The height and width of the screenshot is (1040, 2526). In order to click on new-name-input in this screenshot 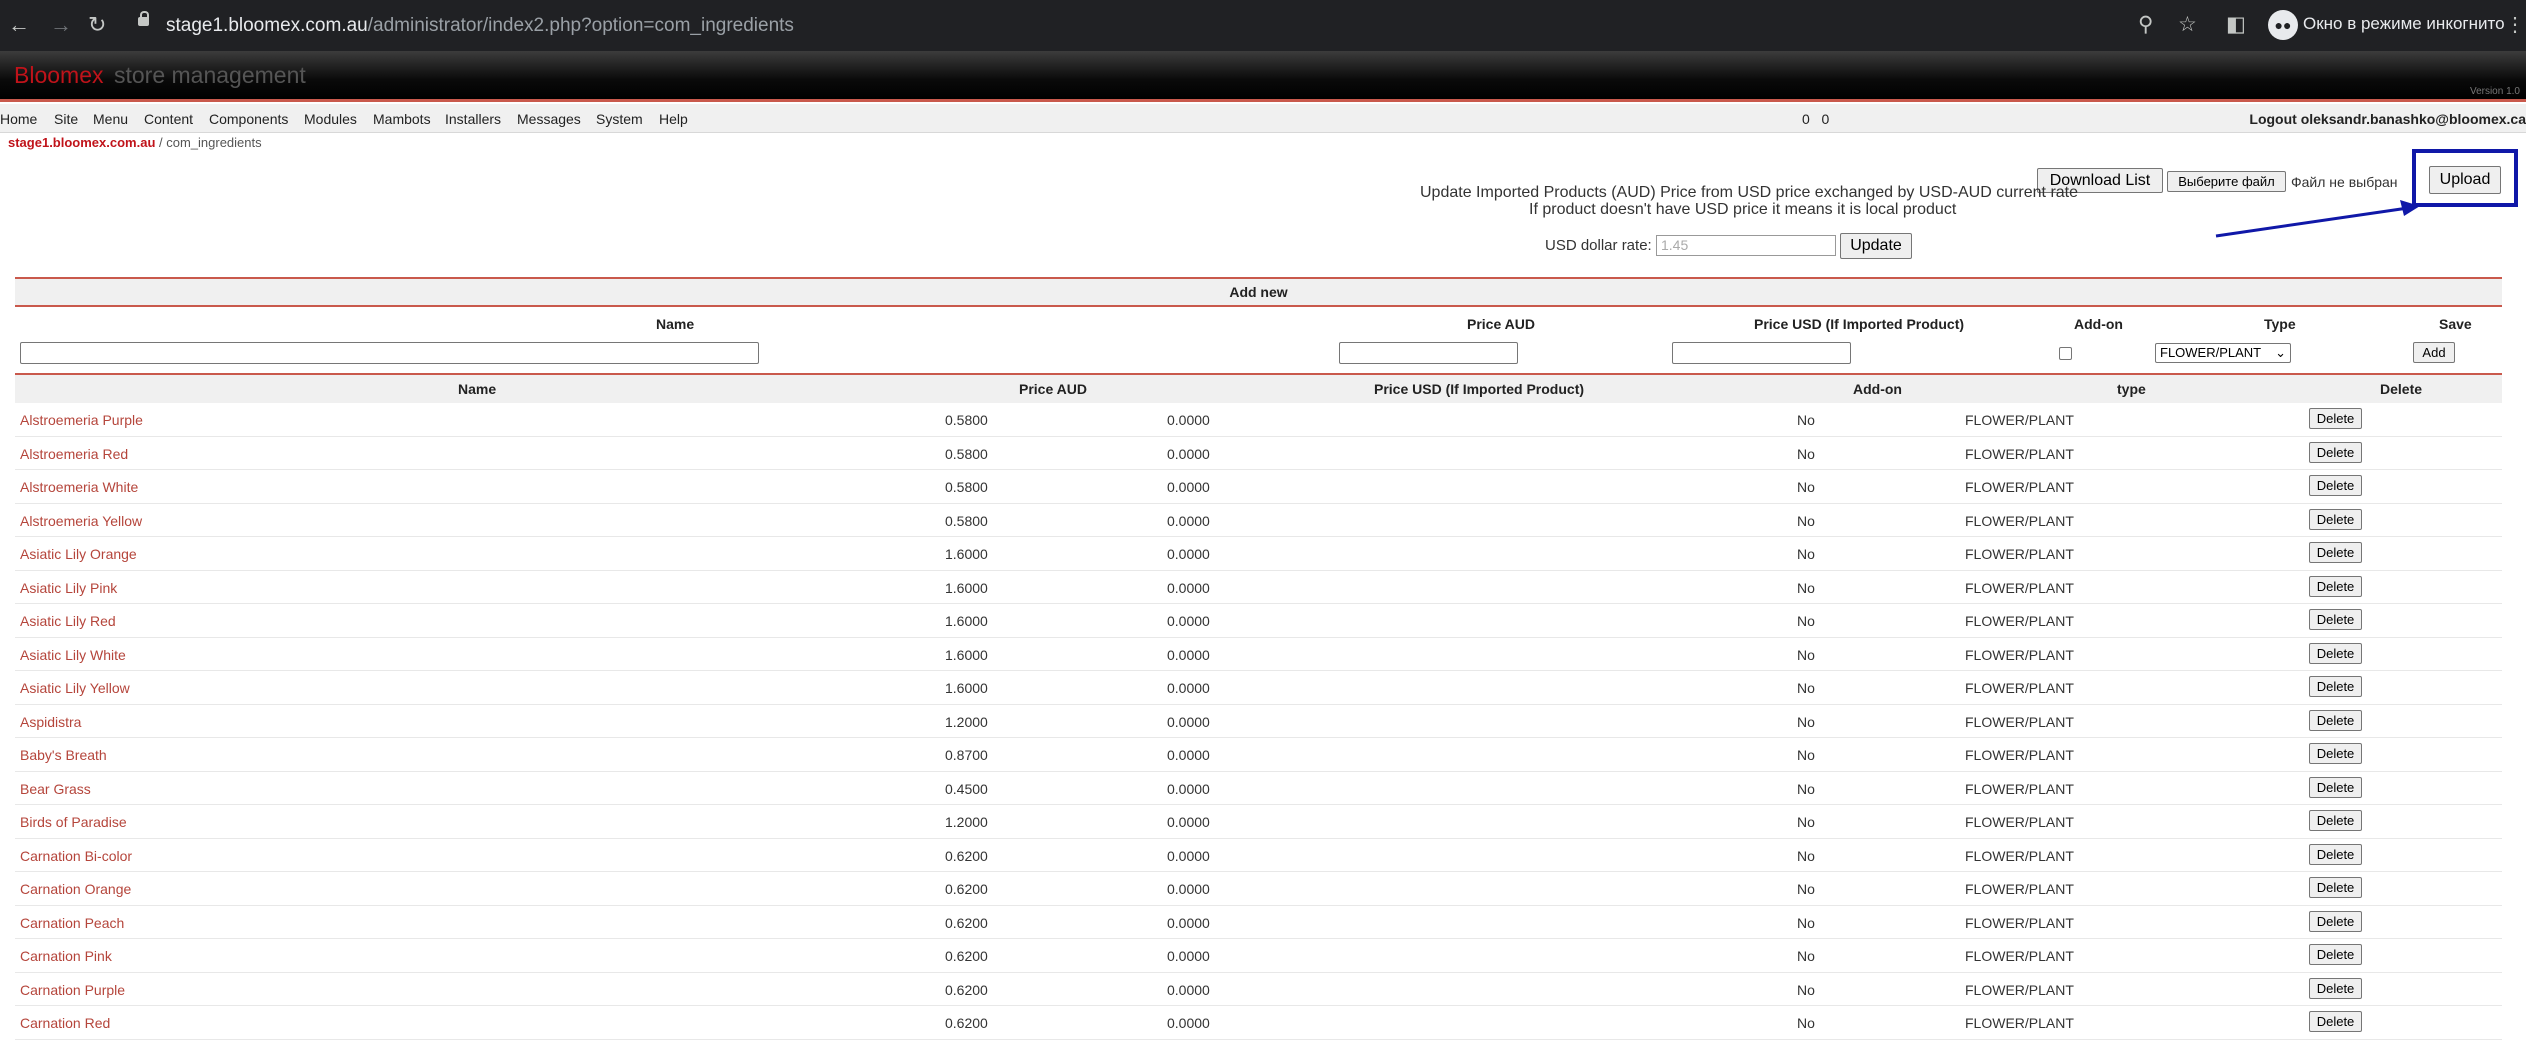, I will do `click(389, 353)`.